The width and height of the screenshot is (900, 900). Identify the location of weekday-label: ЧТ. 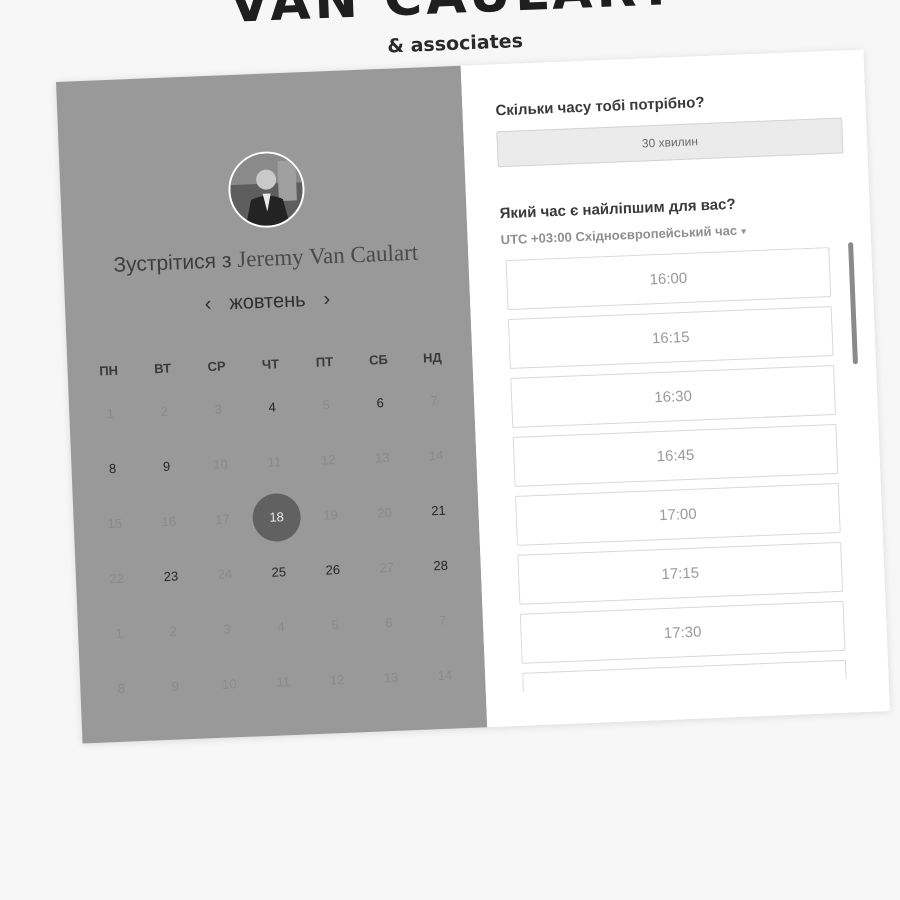
(270, 364).